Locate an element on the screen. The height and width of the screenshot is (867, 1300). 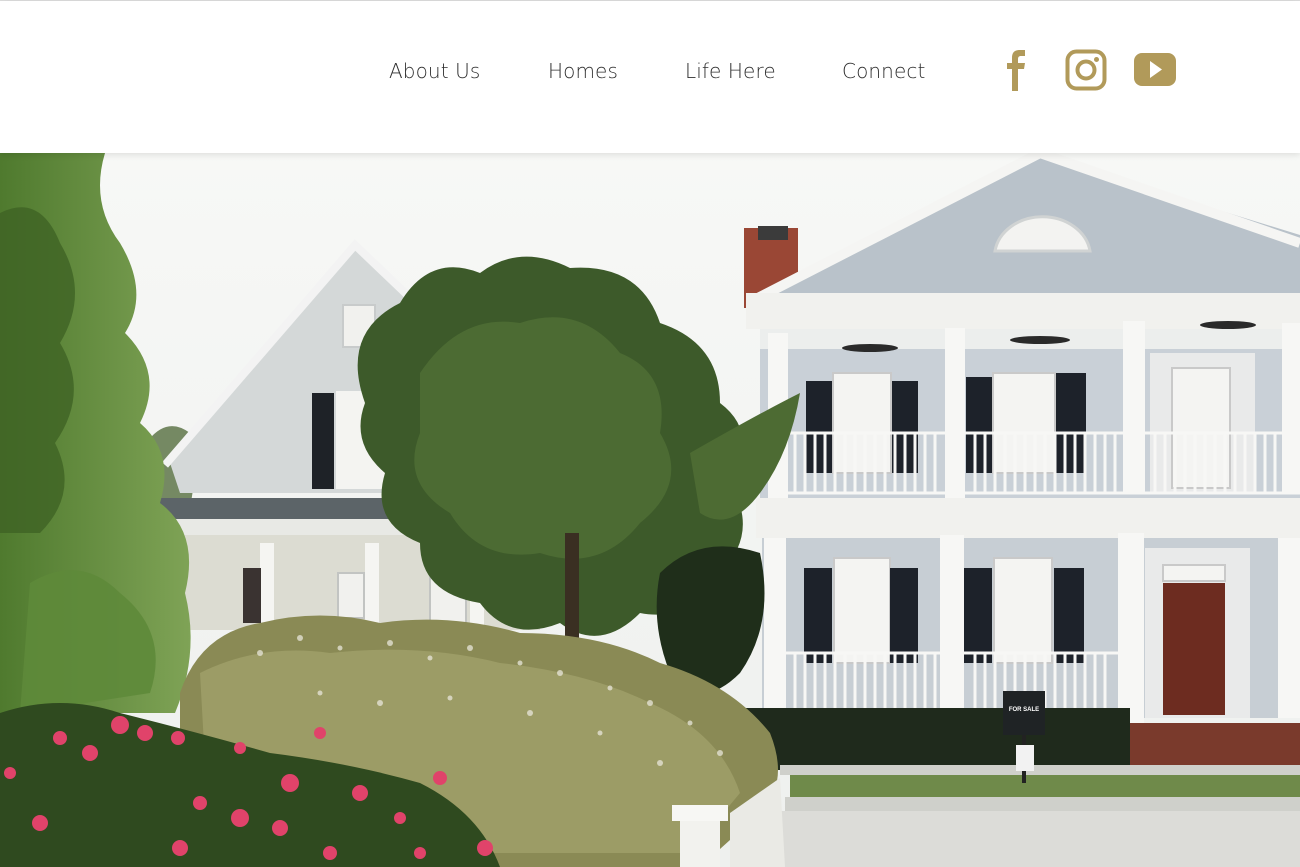
instagram-link is located at coordinates (1086, 70).